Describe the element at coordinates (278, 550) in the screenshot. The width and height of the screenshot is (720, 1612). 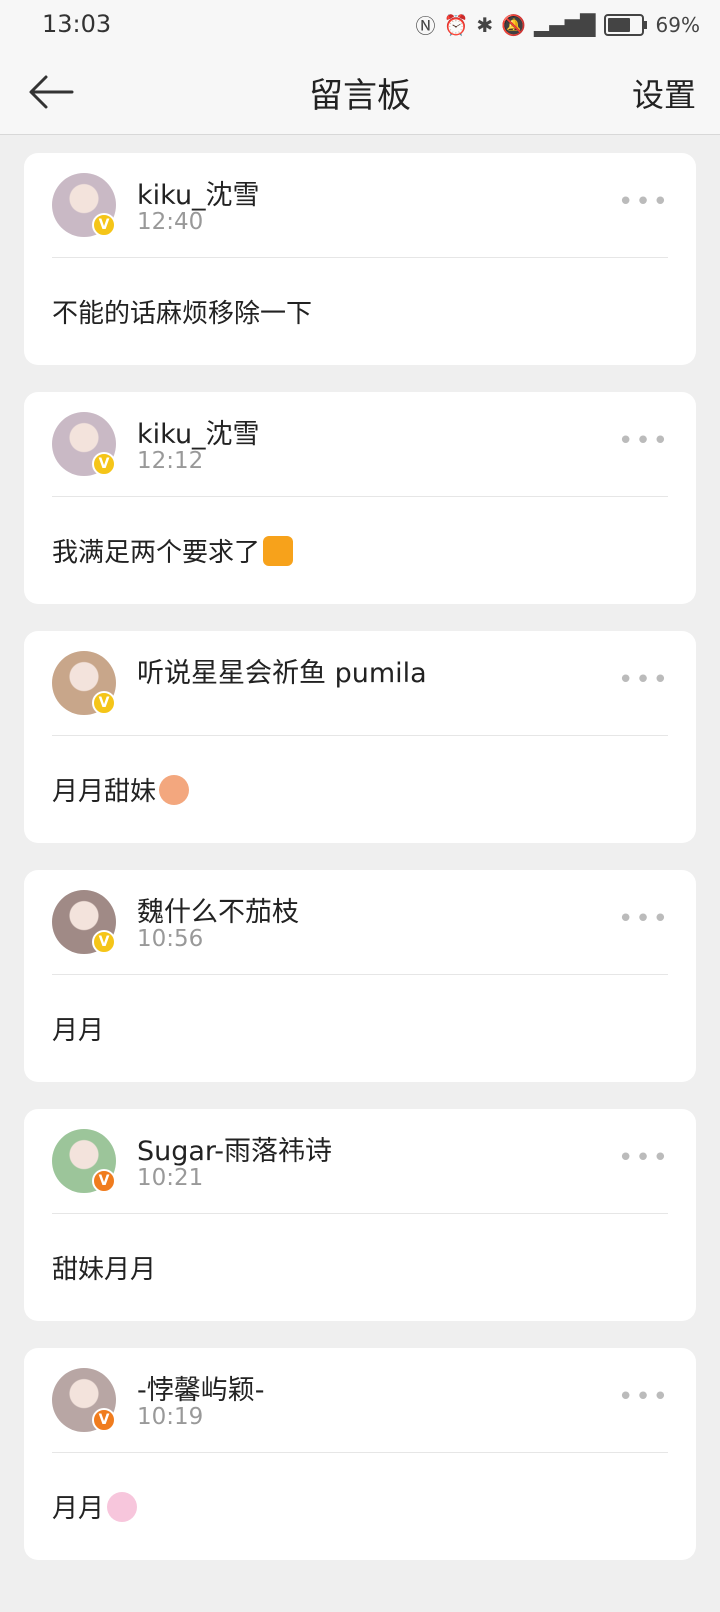
I see `moon-emoji` at that location.